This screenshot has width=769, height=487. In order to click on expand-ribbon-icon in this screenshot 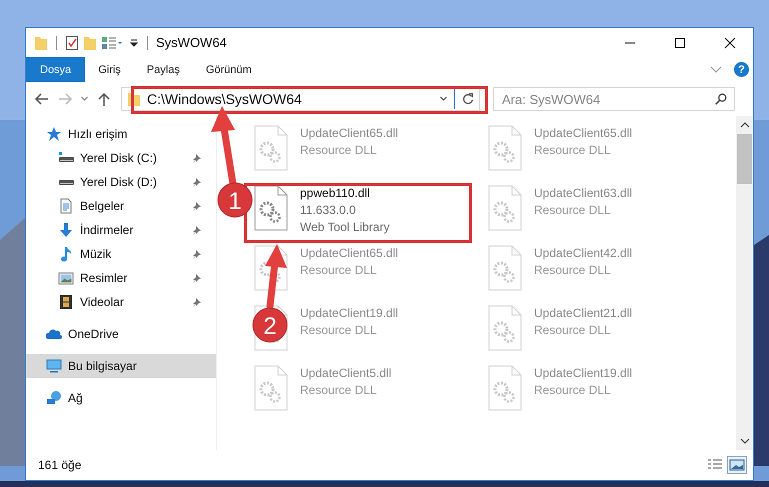, I will do `click(716, 70)`.